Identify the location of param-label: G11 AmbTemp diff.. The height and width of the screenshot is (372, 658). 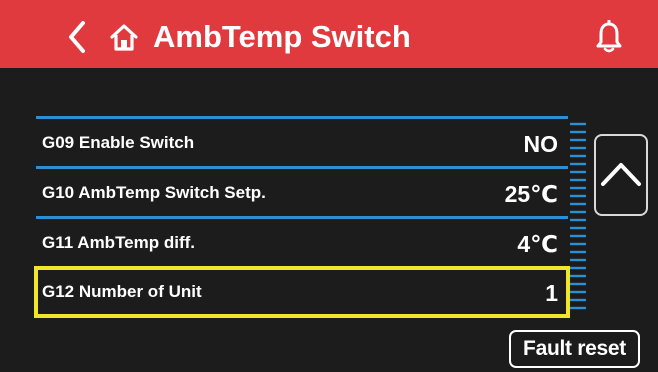
(119, 242).